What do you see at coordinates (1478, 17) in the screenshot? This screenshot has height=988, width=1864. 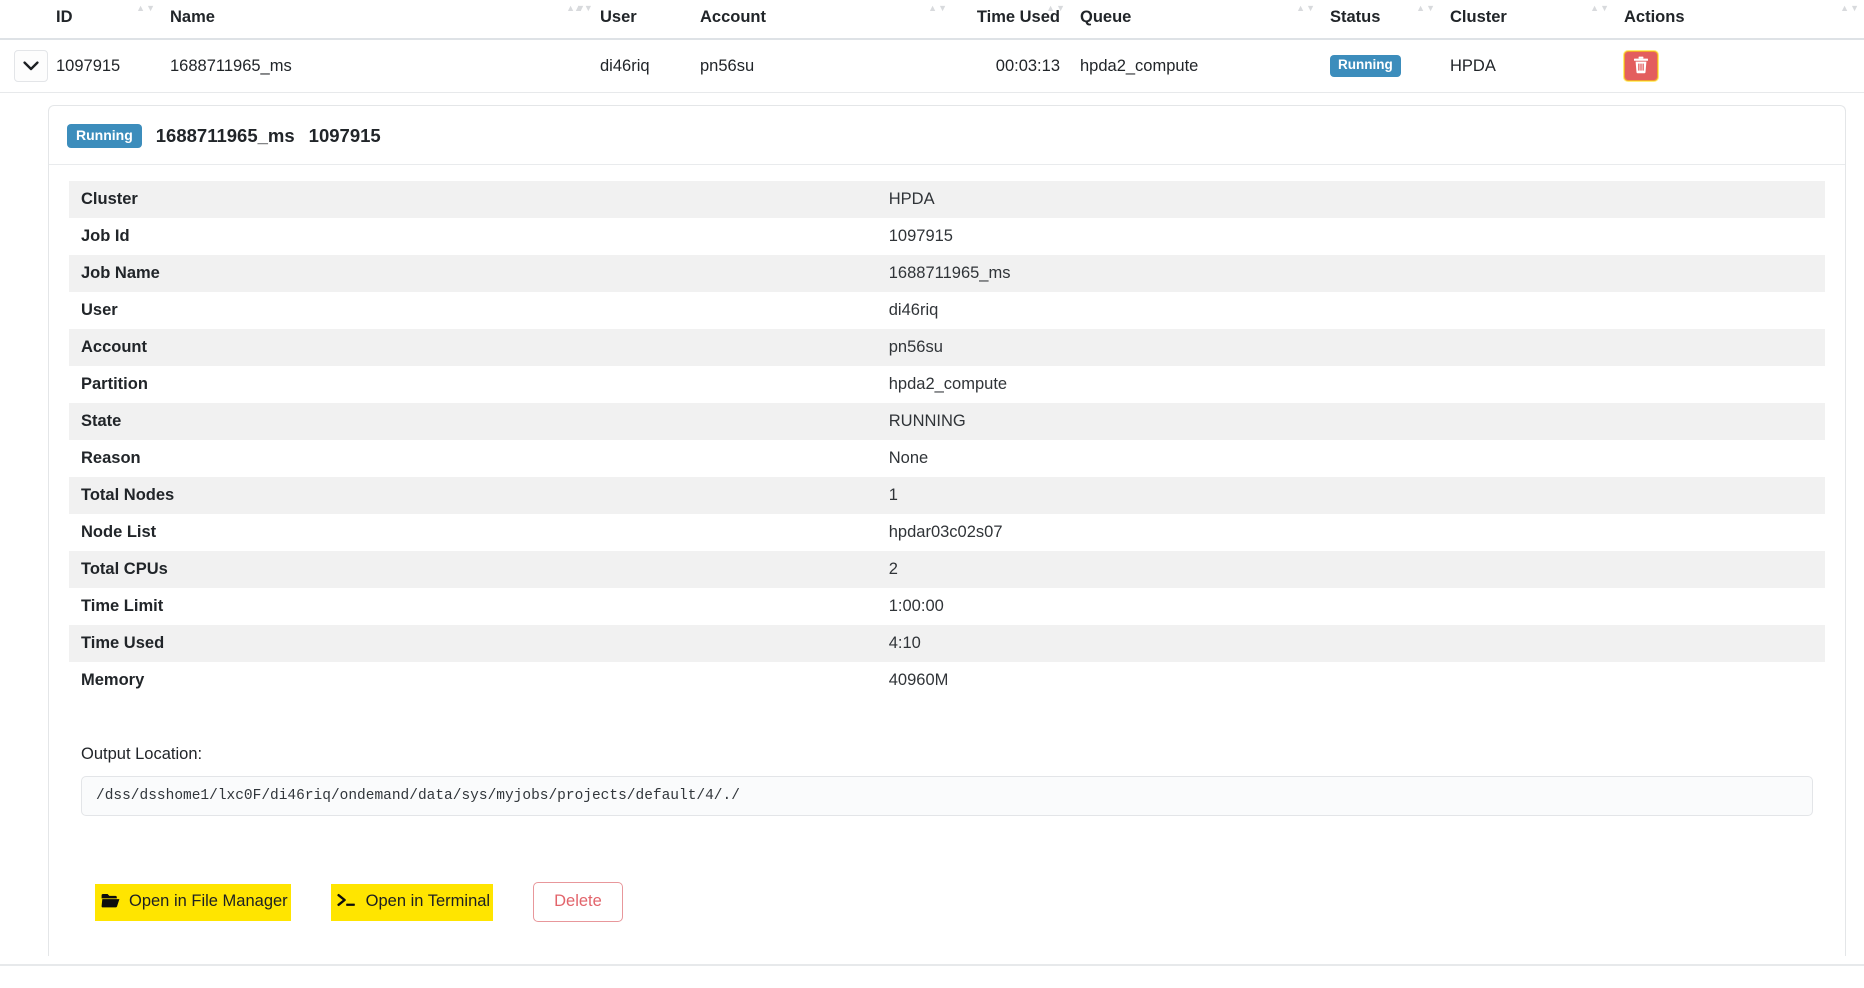 I see `column-label-cluster: Cluster` at bounding box center [1478, 17].